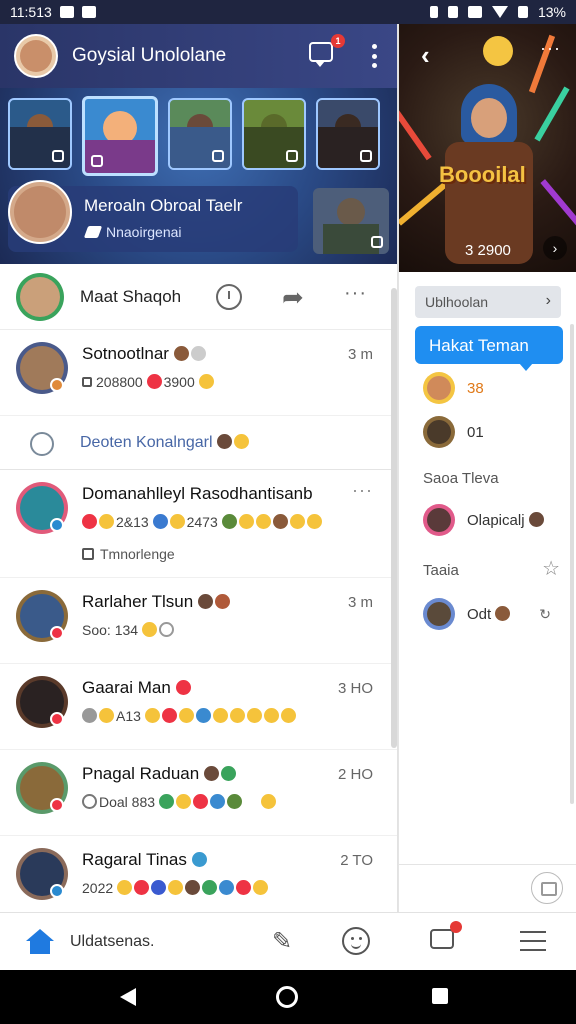 This screenshot has width=576, height=1024. Describe the element at coordinates (128, 997) in the screenshot. I see `nav-back-button` at that location.